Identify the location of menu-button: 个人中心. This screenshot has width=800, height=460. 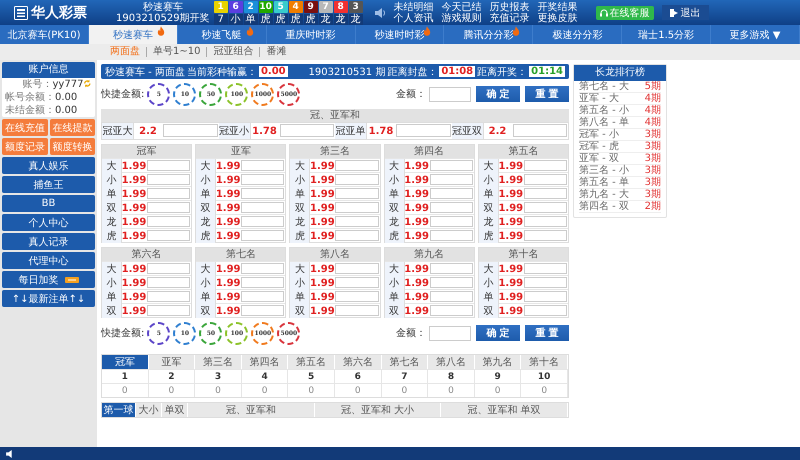
(48, 222).